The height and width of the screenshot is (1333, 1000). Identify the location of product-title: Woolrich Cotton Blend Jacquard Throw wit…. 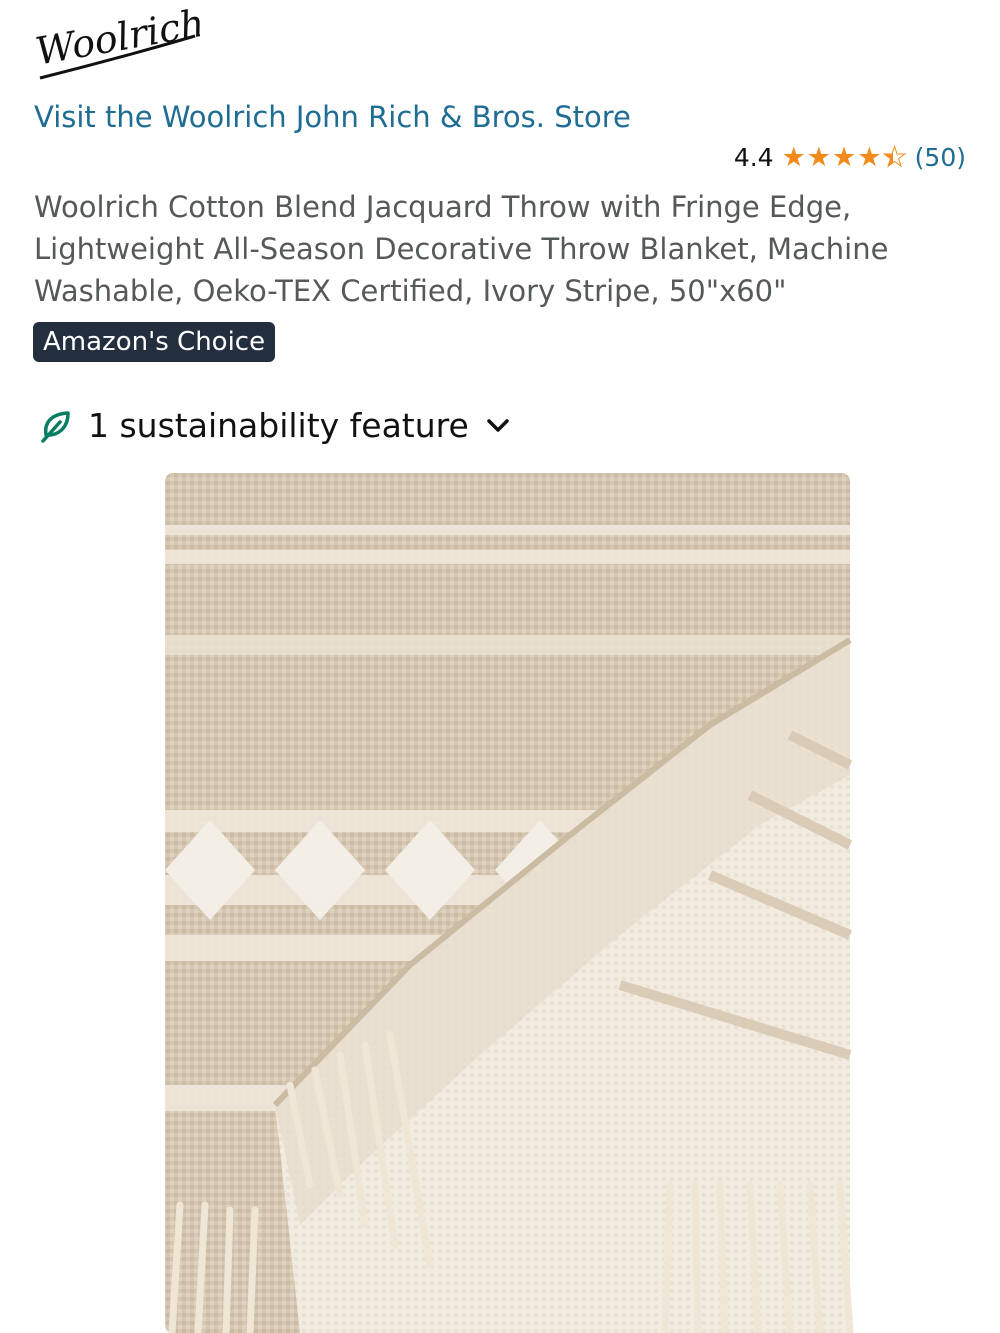
(461, 249).